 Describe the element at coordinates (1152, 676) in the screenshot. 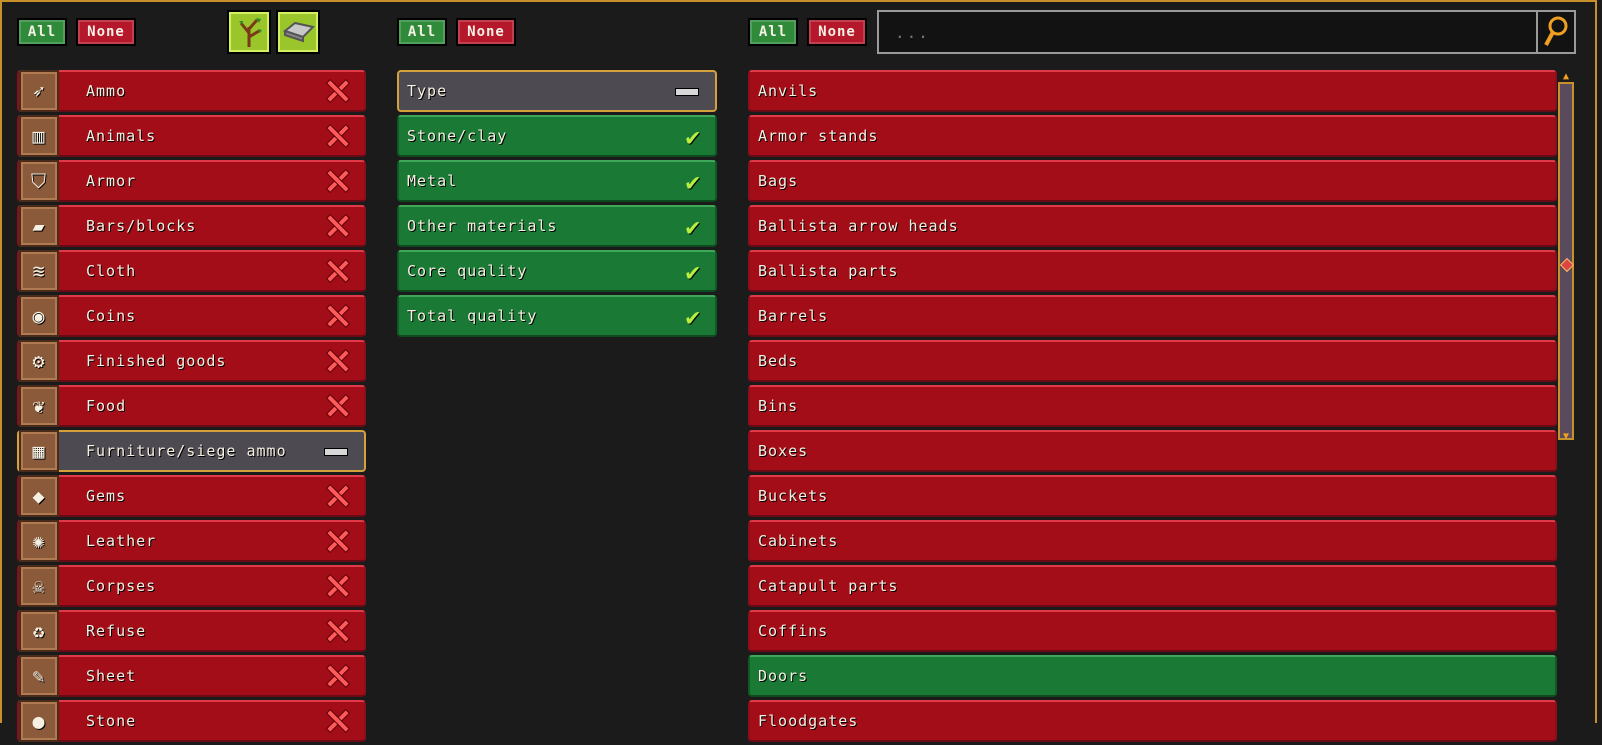

I see `items-row-13: Doors` at that location.